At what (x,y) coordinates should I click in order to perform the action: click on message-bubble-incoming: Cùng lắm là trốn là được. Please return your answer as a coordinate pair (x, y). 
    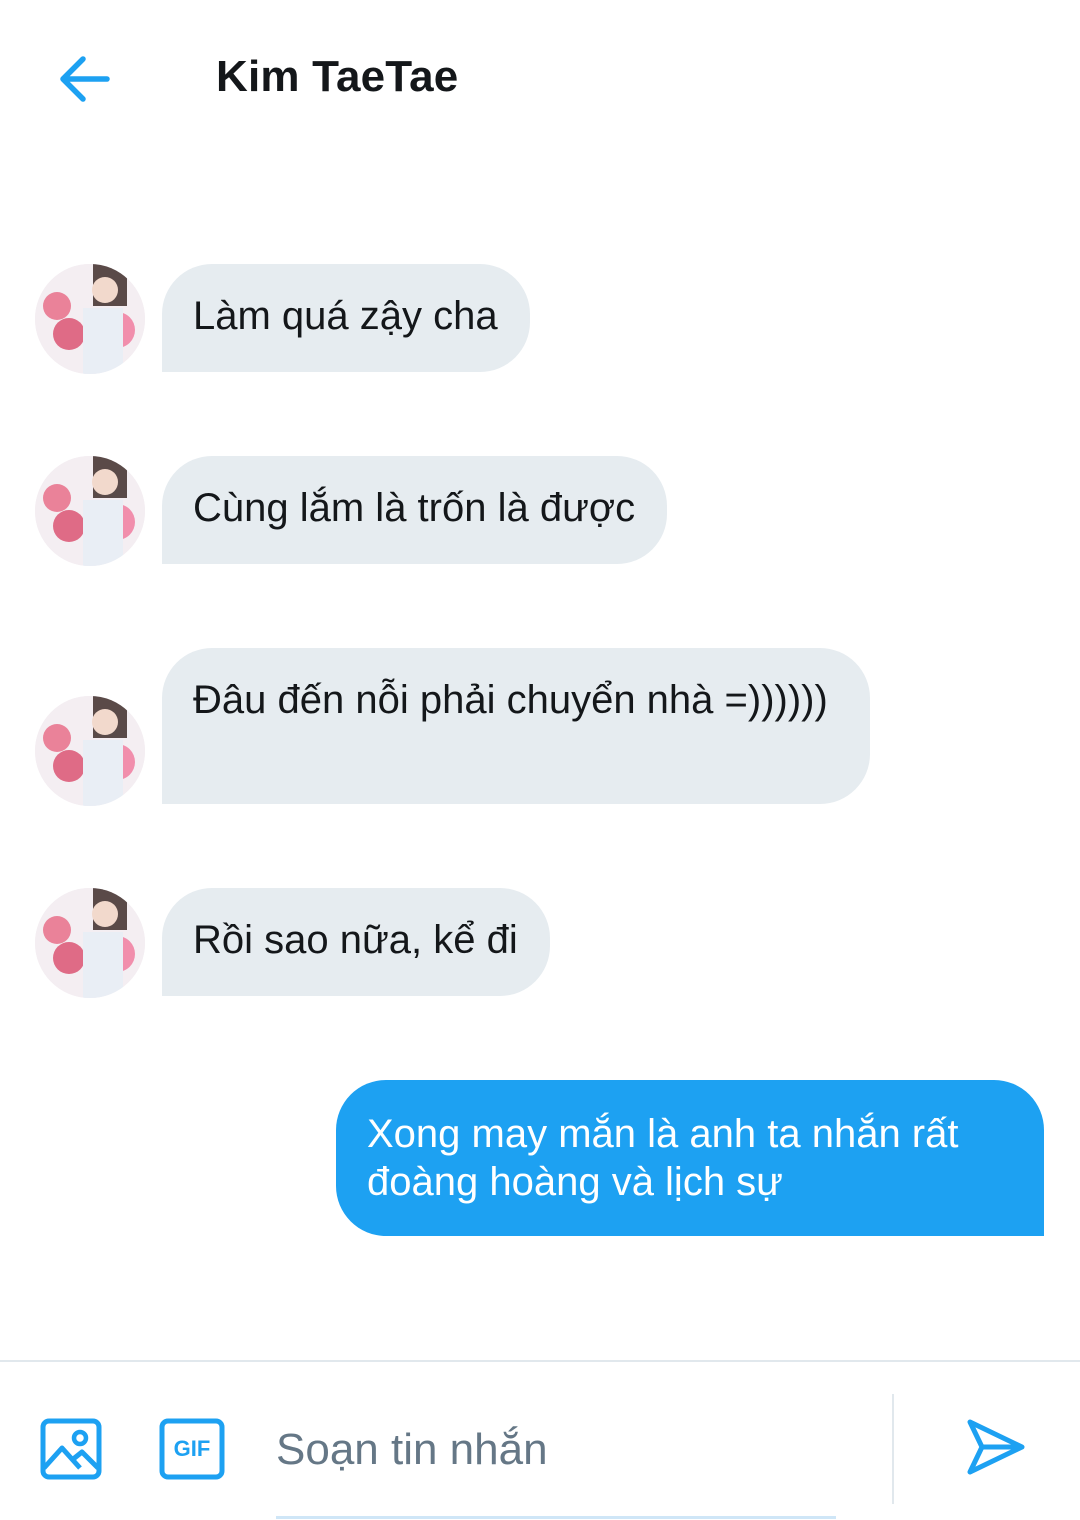
    Looking at the image, I should click on (415, 510).